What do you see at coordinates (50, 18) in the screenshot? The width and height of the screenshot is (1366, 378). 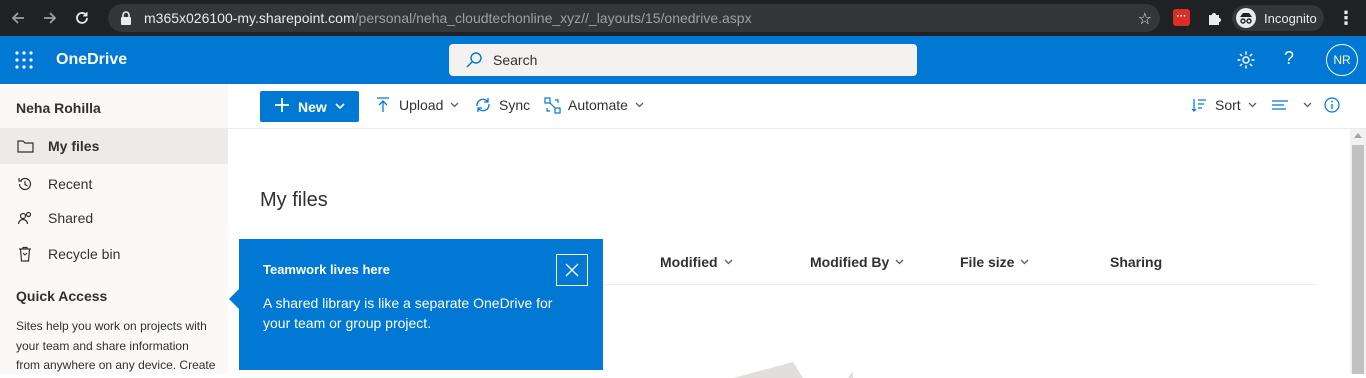 I see `forward-icon` at bounding box center [50, 18].